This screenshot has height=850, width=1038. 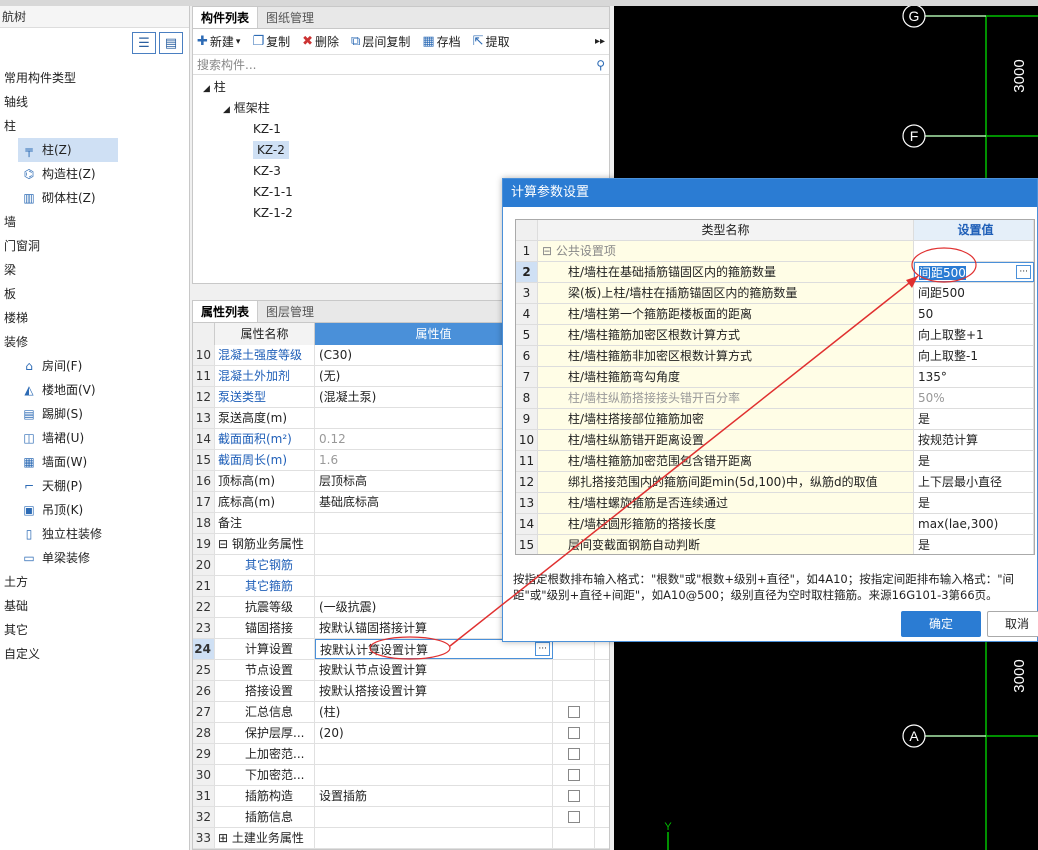 What do you see at coordinates (775, 293) in the screenshot?
I see `setting-row: 3 梁(板)上柱/墙柱在插筋锚固区内的箍筋数量 间距500` at bounding box center [775, 293].